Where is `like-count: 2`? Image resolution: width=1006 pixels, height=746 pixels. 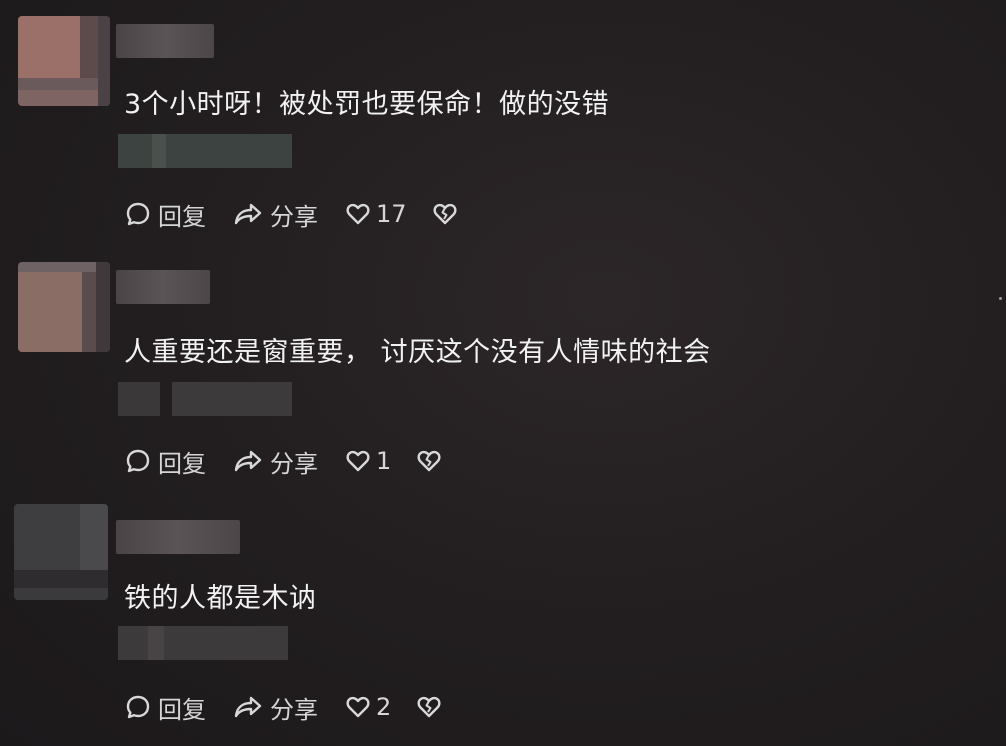
like-count: 2 is located at coordinates (384, 707).